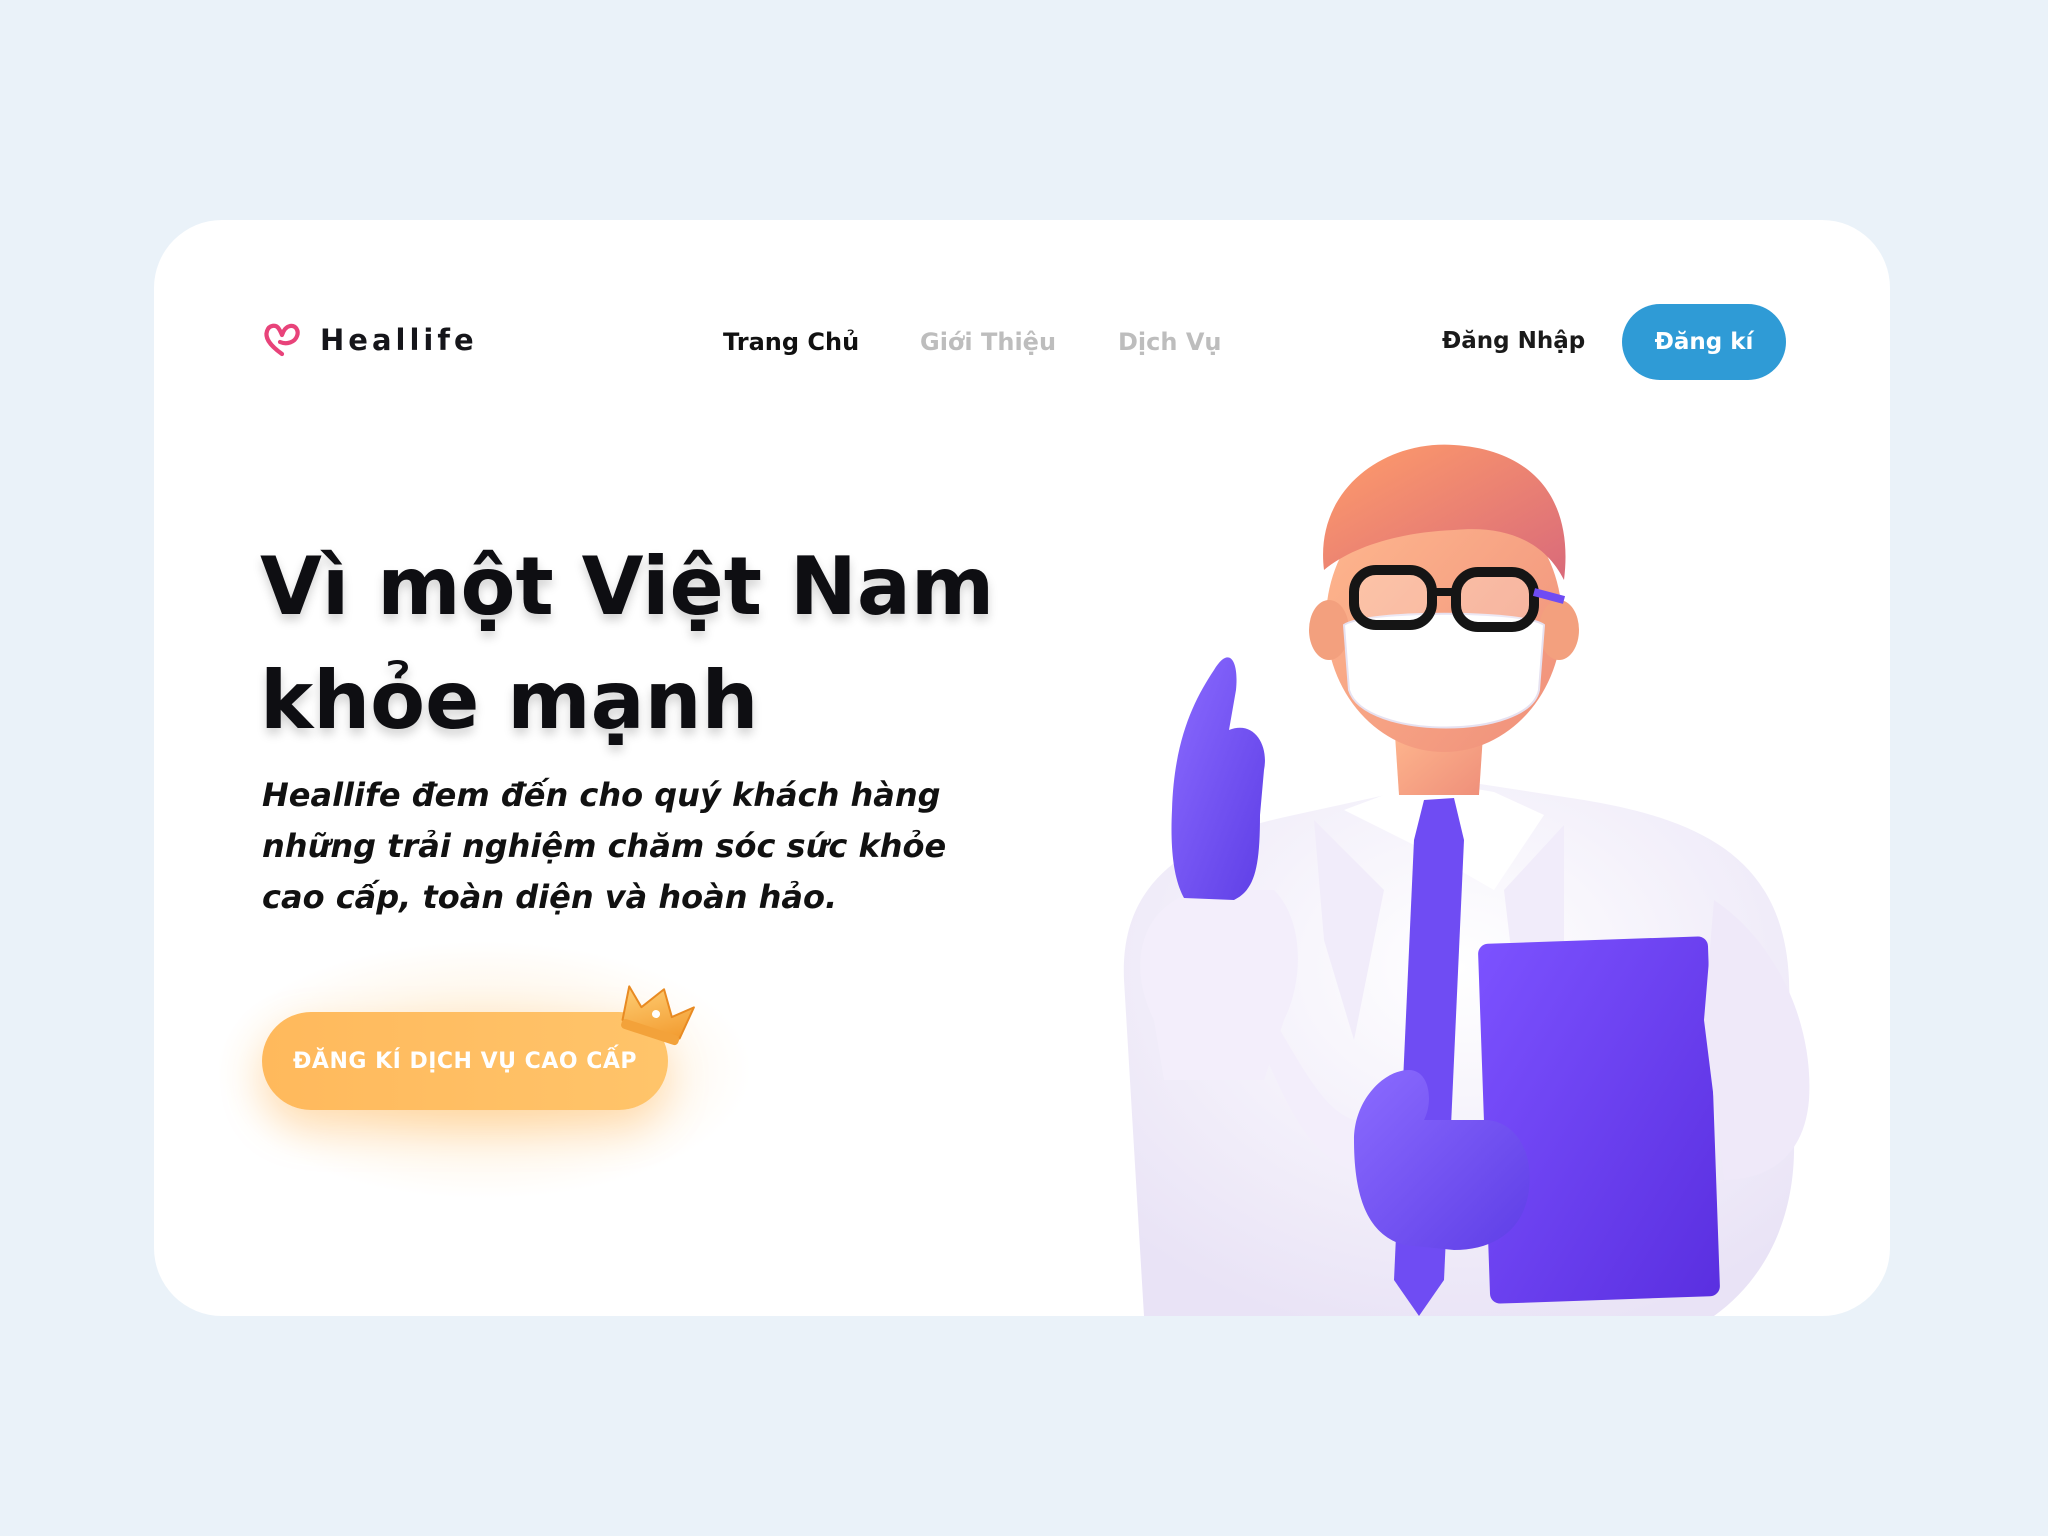 The width and height of the screenshot is (2048, 1536). What do you see at coordinates (658, 1015) in the screenshot?
I see `crown-icon` at bounding box center [658, 1015].